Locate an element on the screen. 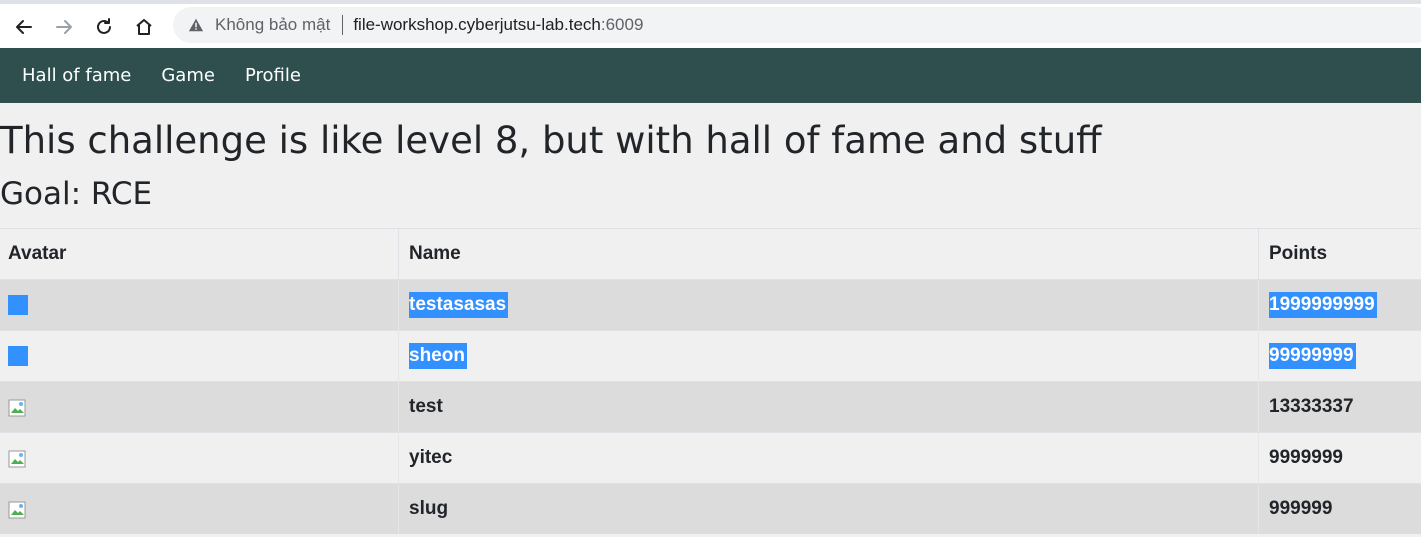 The image size is (1421, 537). omnibox-divider is located at coordinates (343, 25).